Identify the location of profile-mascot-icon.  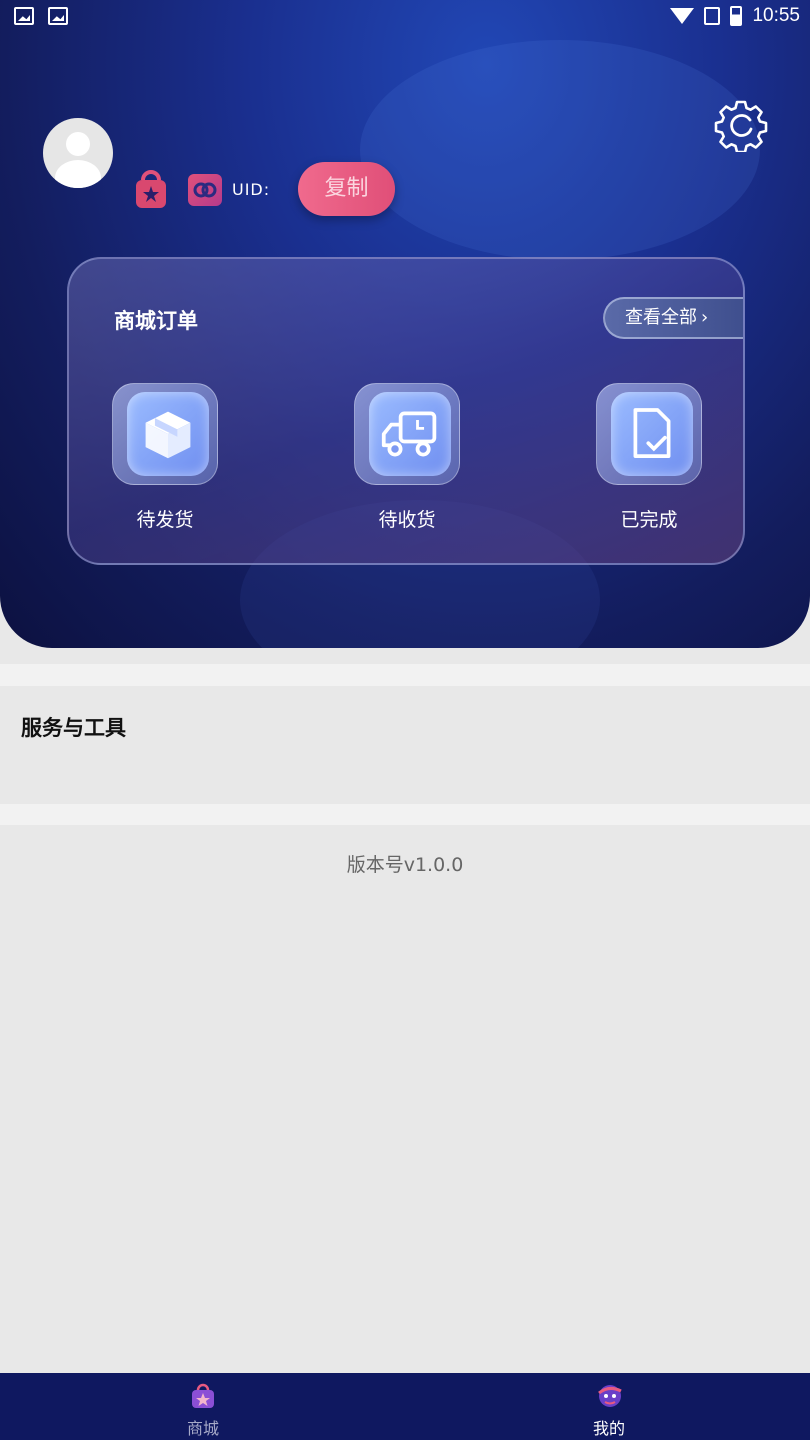
(610, 1396).